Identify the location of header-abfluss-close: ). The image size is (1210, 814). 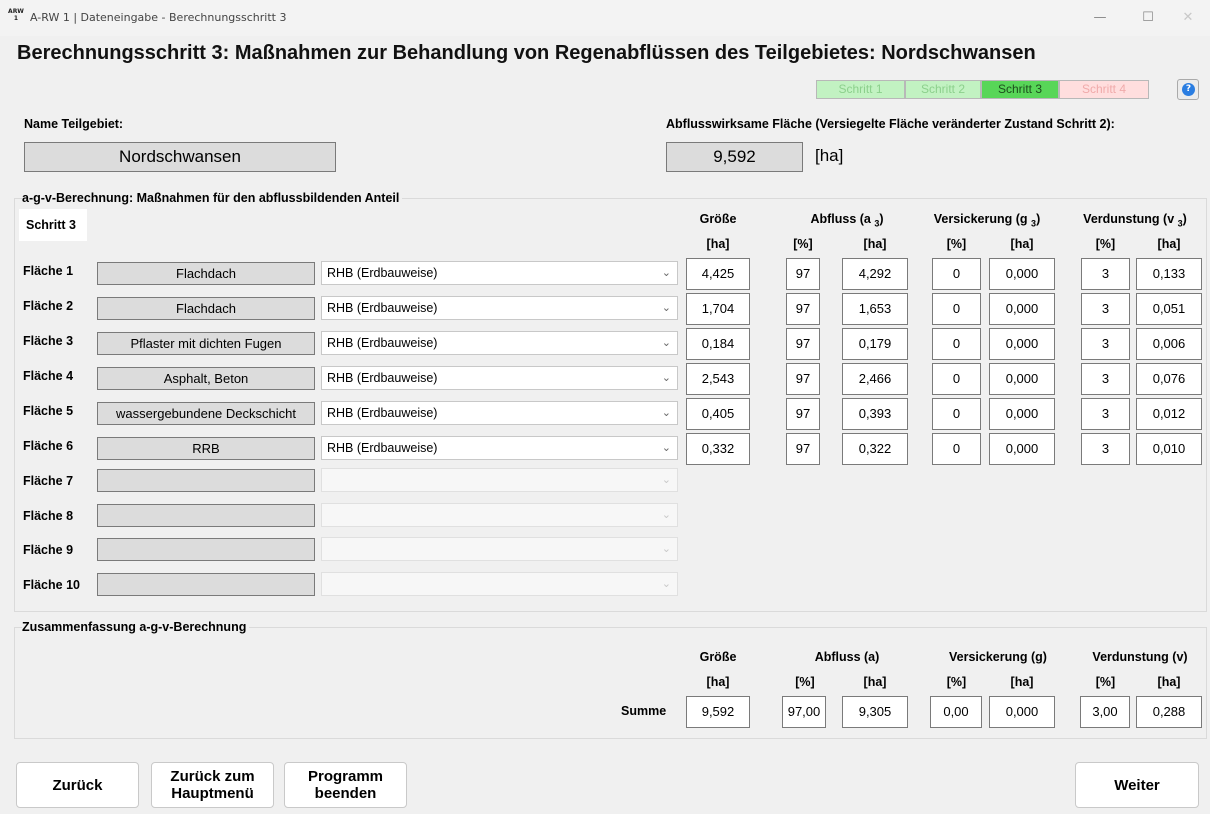
(881, 219).